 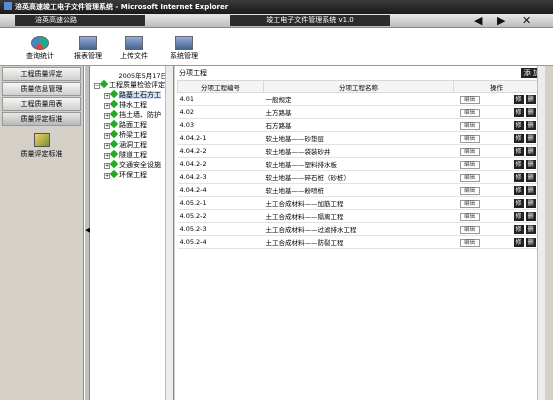 What do you see at coordinates (358, 112) in the screenshot?
I see `table-row: 4.02 土方路基 编辑 修 删` at bounding box center [358, 112].